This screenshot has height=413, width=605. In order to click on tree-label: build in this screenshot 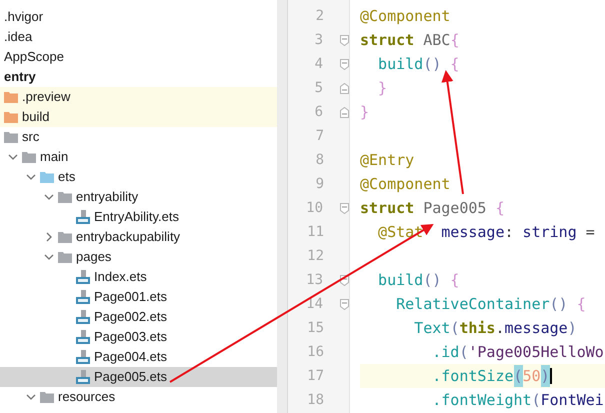, I will do `click(36, 117)`.